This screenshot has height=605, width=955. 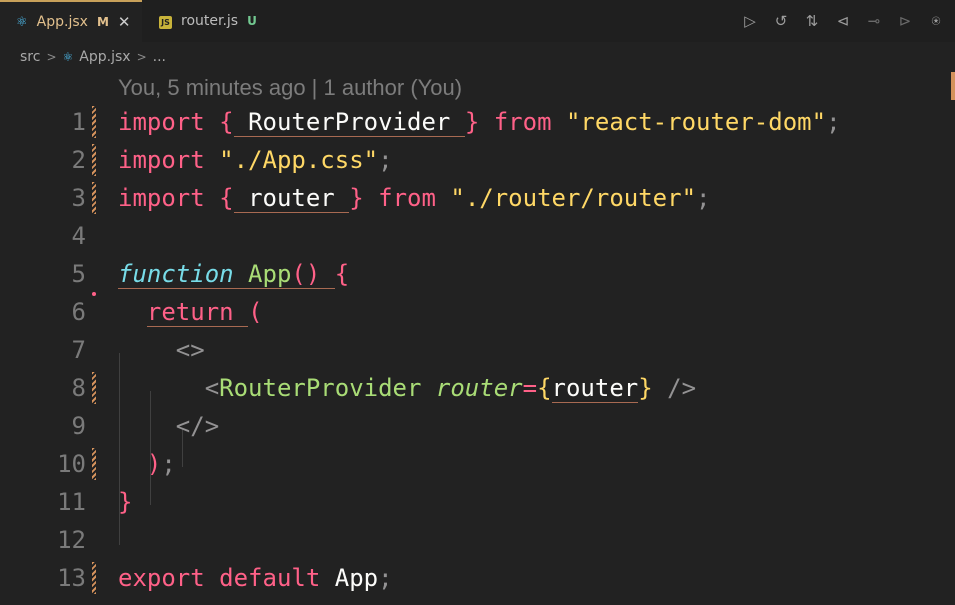 What do you see at coordinates (320, 388) in the screenshot?
I see `jsx-tag: RouterProvider` at bounding box center [320, 388].